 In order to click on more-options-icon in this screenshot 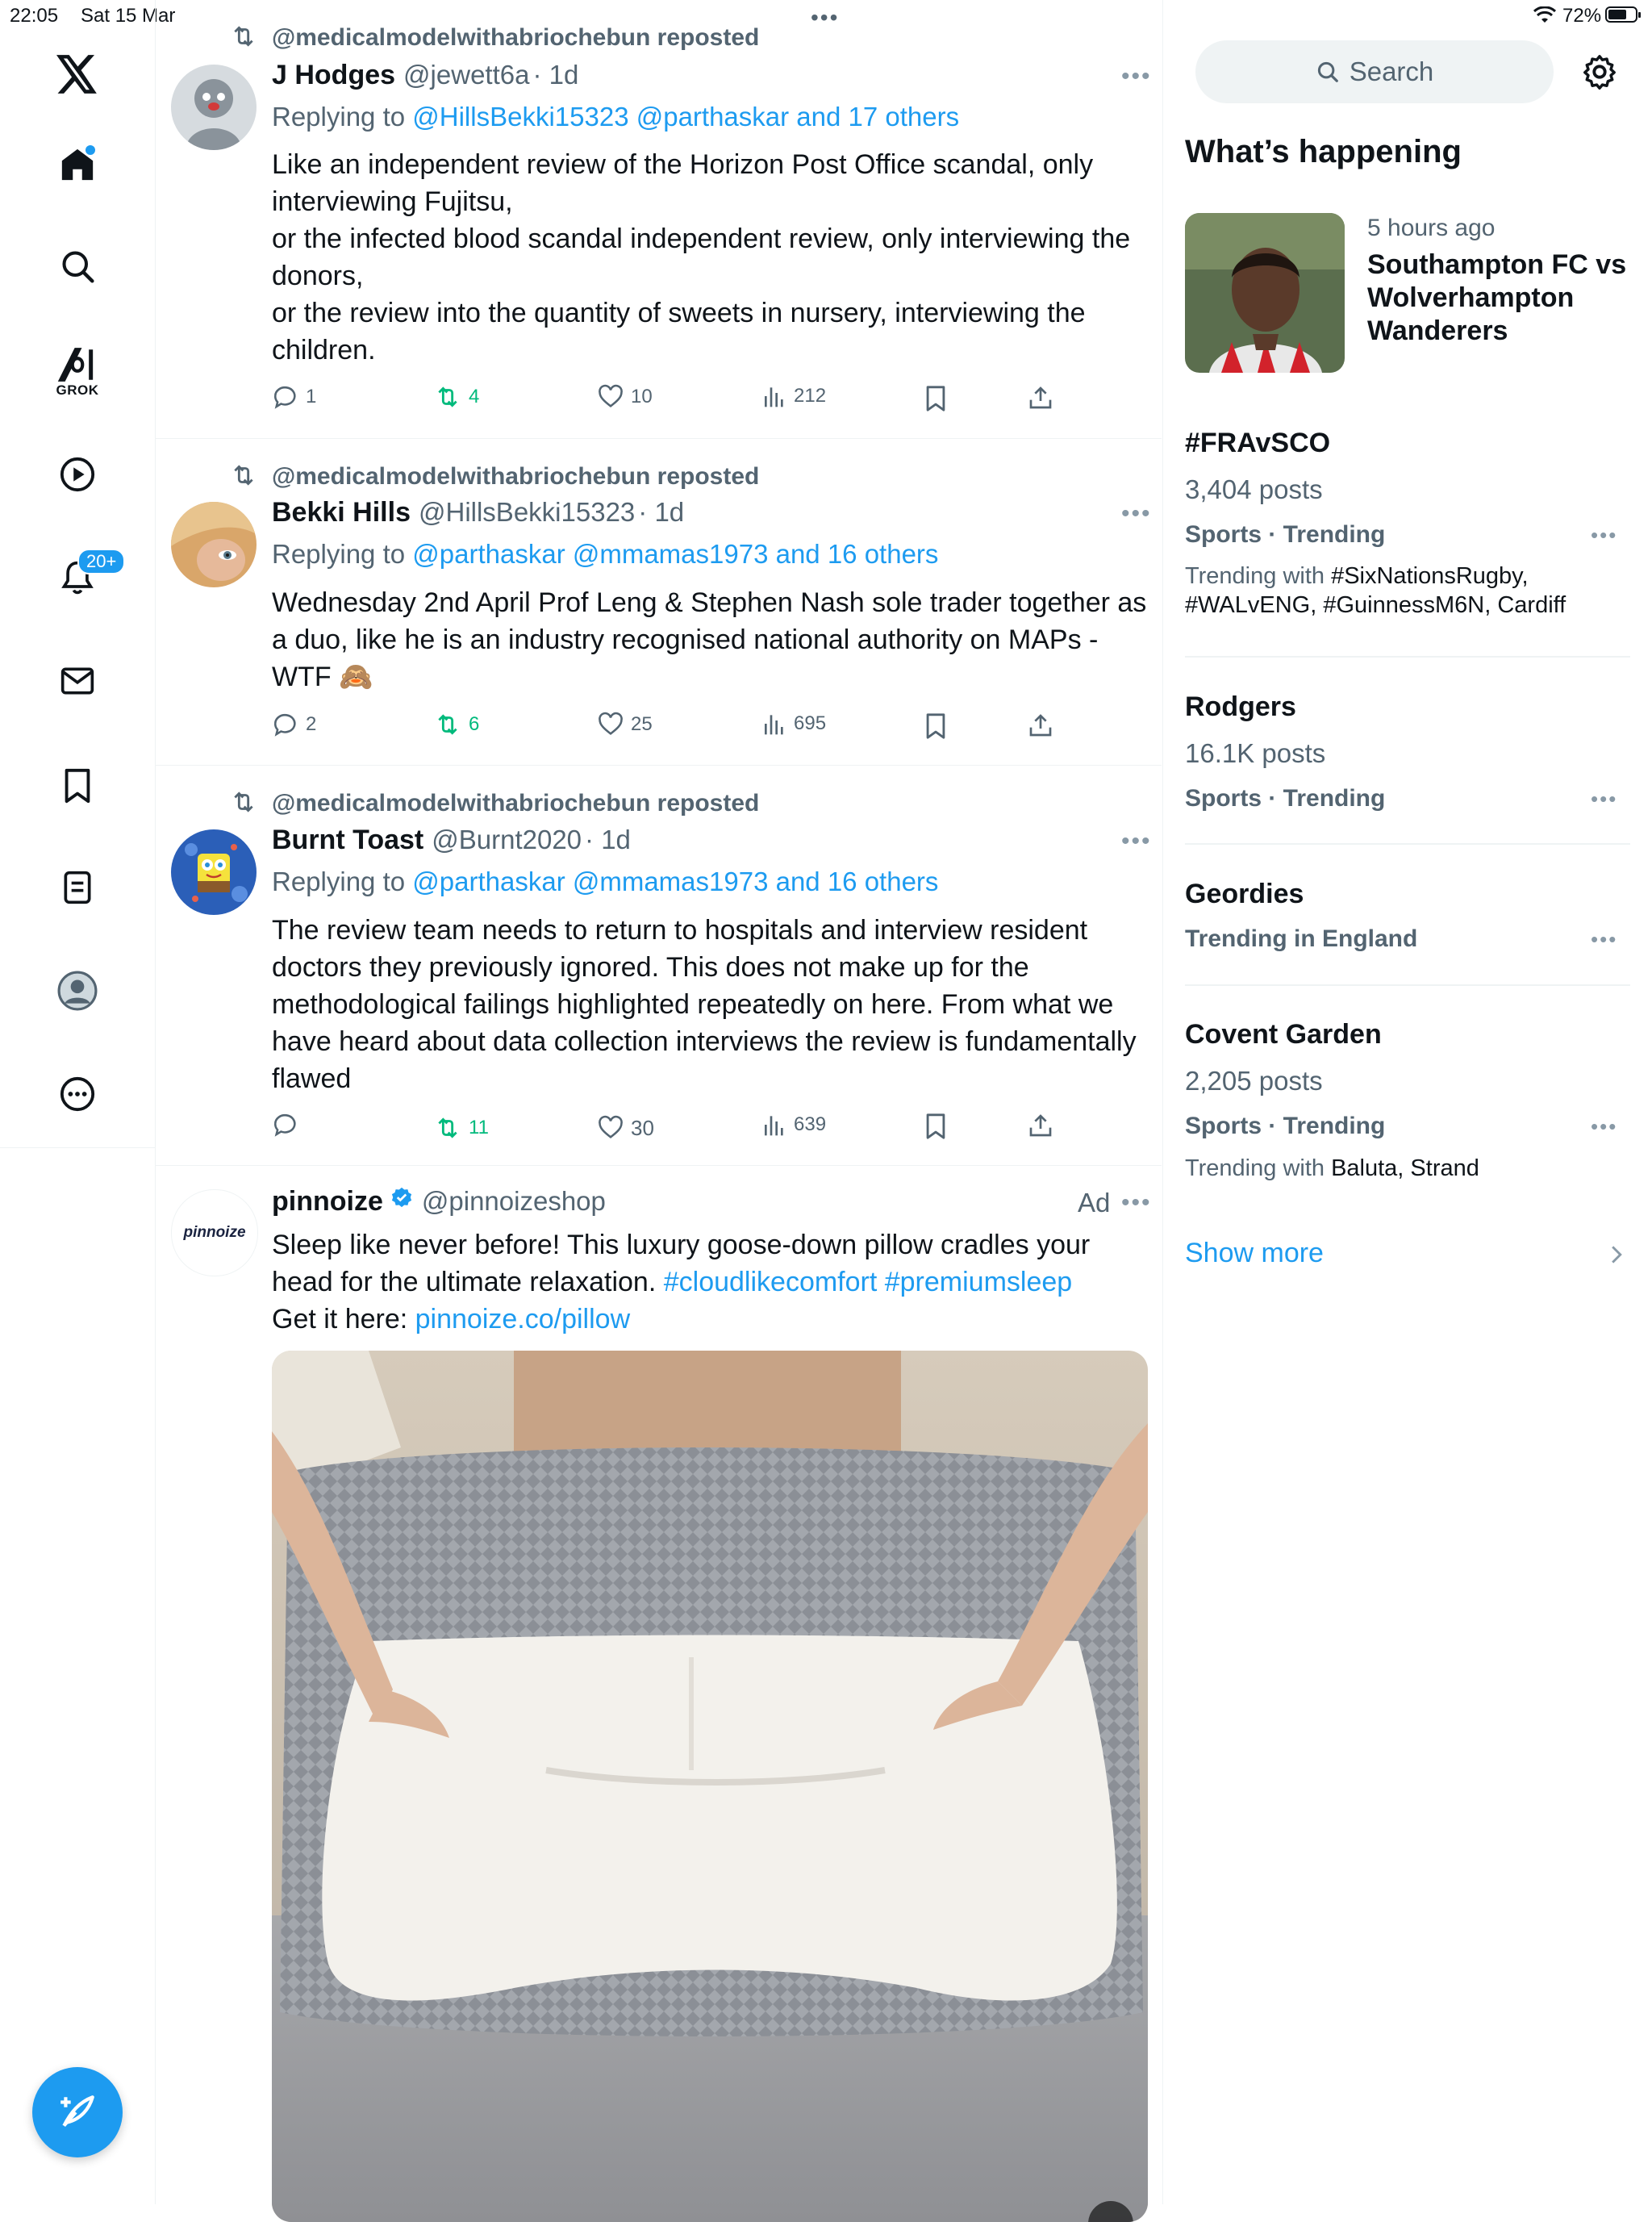, I will do `click(77, 1094)`.